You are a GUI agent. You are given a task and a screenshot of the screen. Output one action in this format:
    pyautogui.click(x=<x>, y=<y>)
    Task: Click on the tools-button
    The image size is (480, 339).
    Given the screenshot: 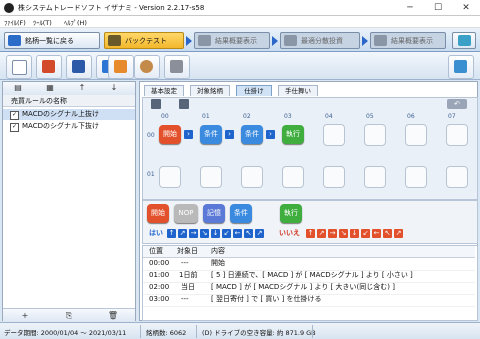 What is the action you would take?
    pyautogui.click(x=177, y=67)
    